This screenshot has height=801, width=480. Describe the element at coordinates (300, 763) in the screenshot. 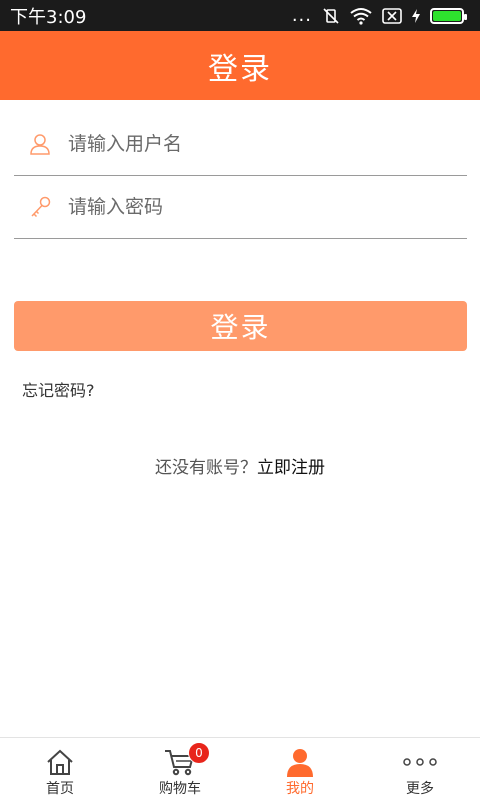

I see `user-icon` at that location.